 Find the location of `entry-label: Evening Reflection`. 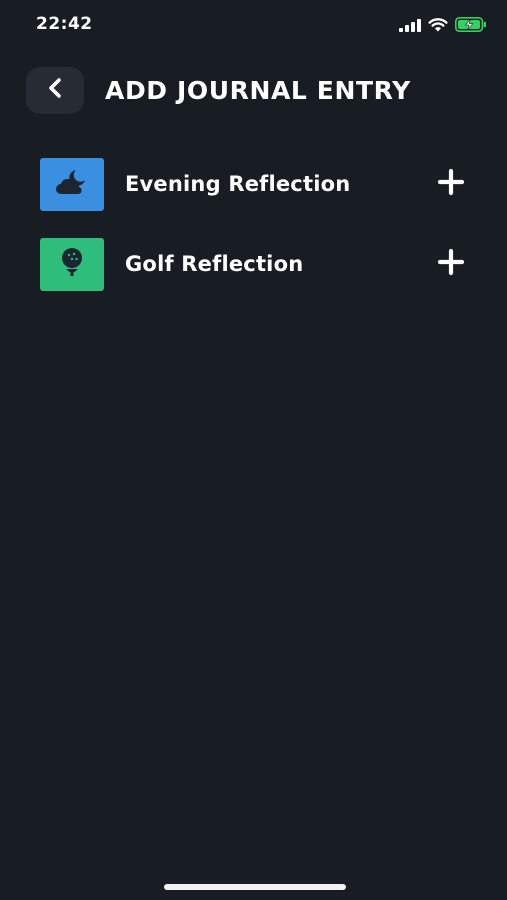

entry-label: Evening Reflection is located at coordinates (238, 184).